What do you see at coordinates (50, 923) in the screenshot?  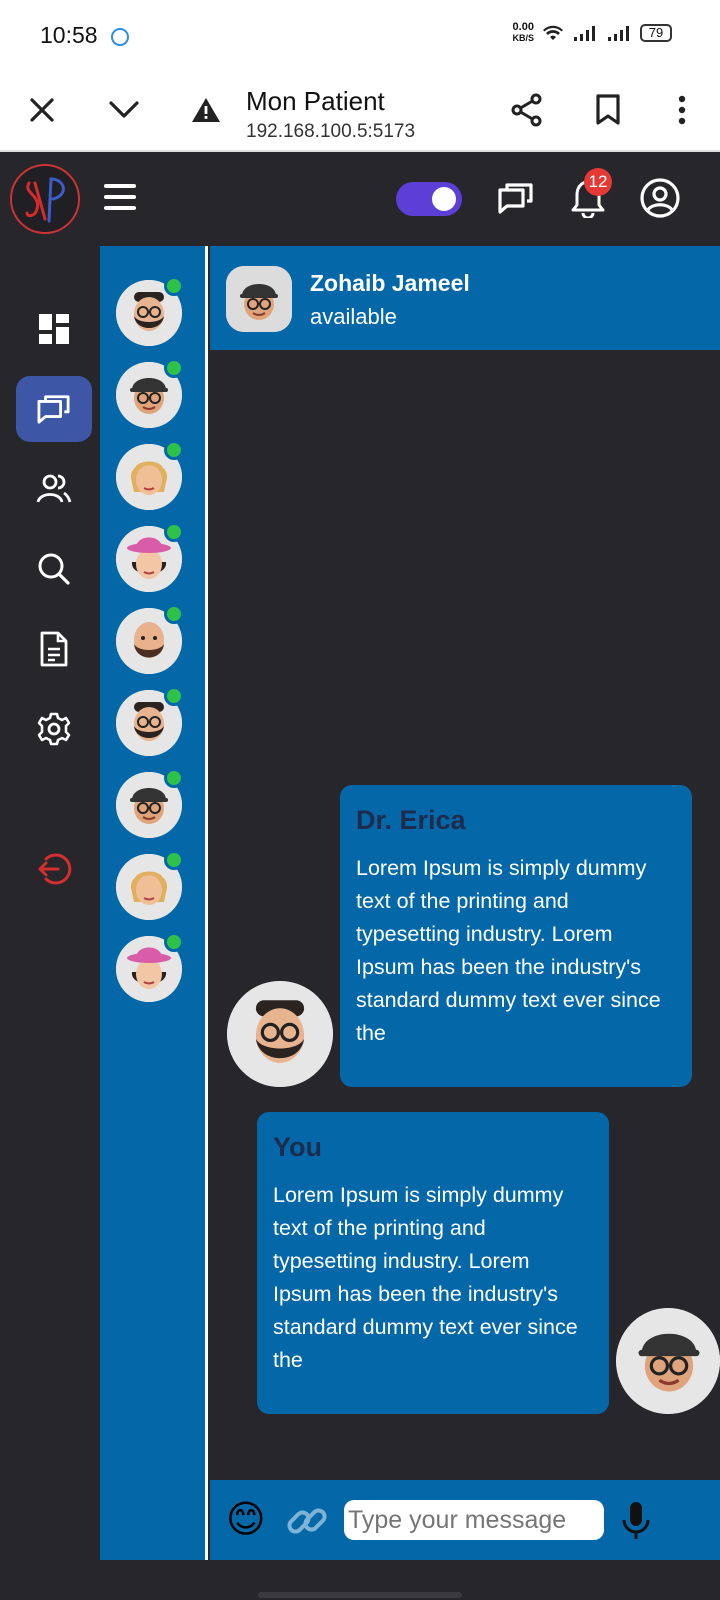 I see `sidebar` at bounding box center [50, 923].